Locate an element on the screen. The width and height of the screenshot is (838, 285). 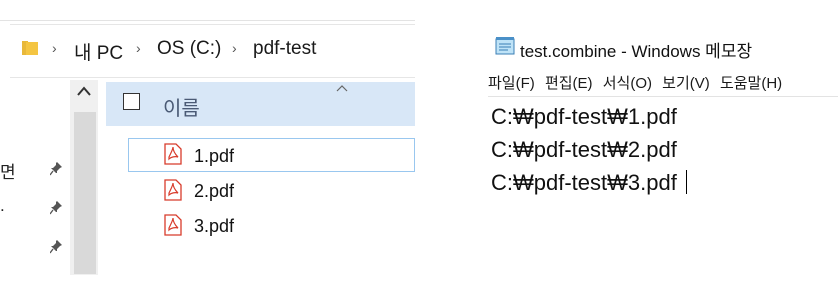
menu-view: 보기(V) is located at coordinates (686, 83).